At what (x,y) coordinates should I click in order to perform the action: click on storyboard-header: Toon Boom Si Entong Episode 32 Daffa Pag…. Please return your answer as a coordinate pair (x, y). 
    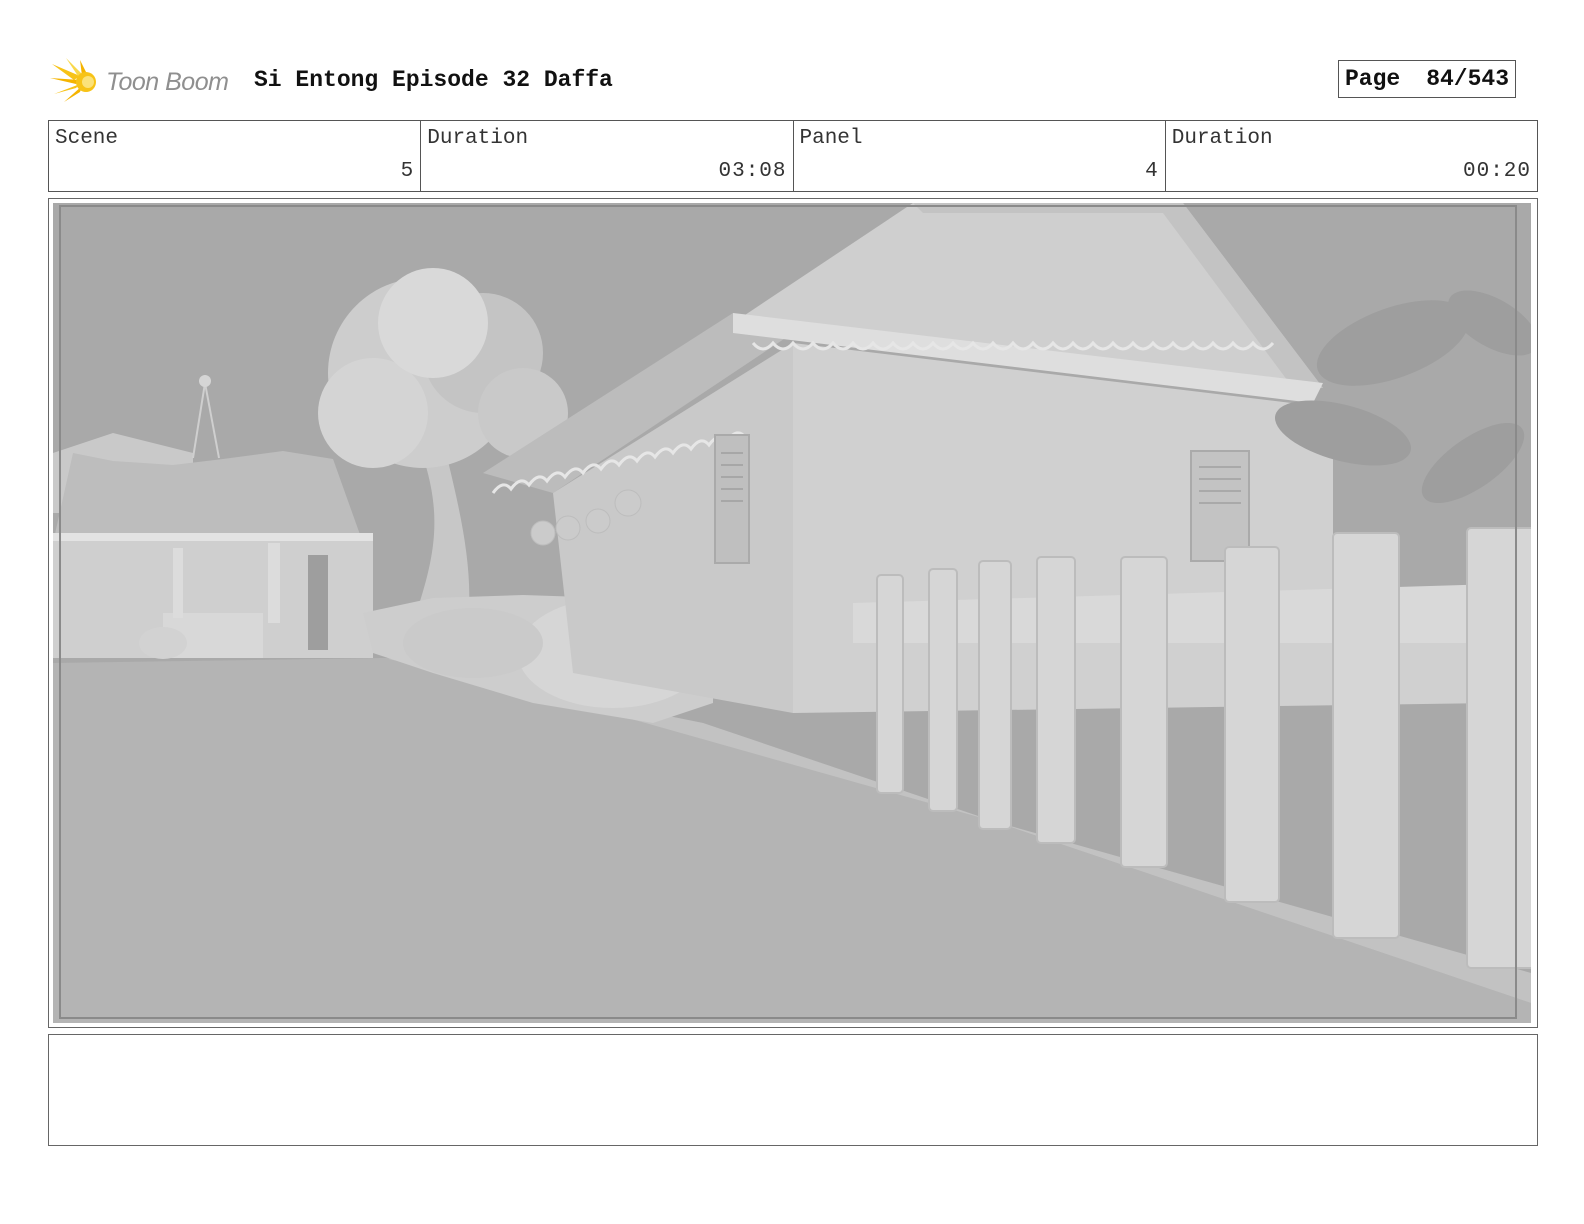
    Looking at the image, I should click on (793, 80).